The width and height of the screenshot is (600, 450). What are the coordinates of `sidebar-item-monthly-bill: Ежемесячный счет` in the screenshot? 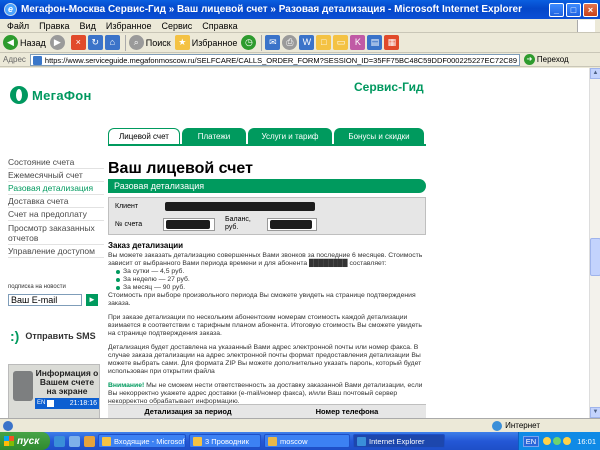 It's located at (56, 175).